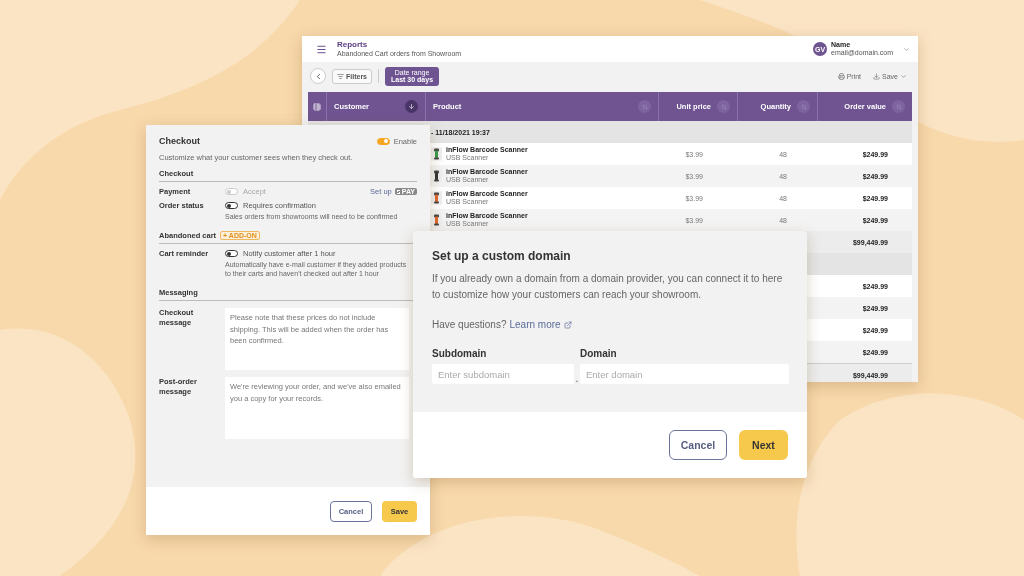 The height and width of the screenshot is (576, 1024). I want to click on panel-title: Checkout, so click(179, 141).